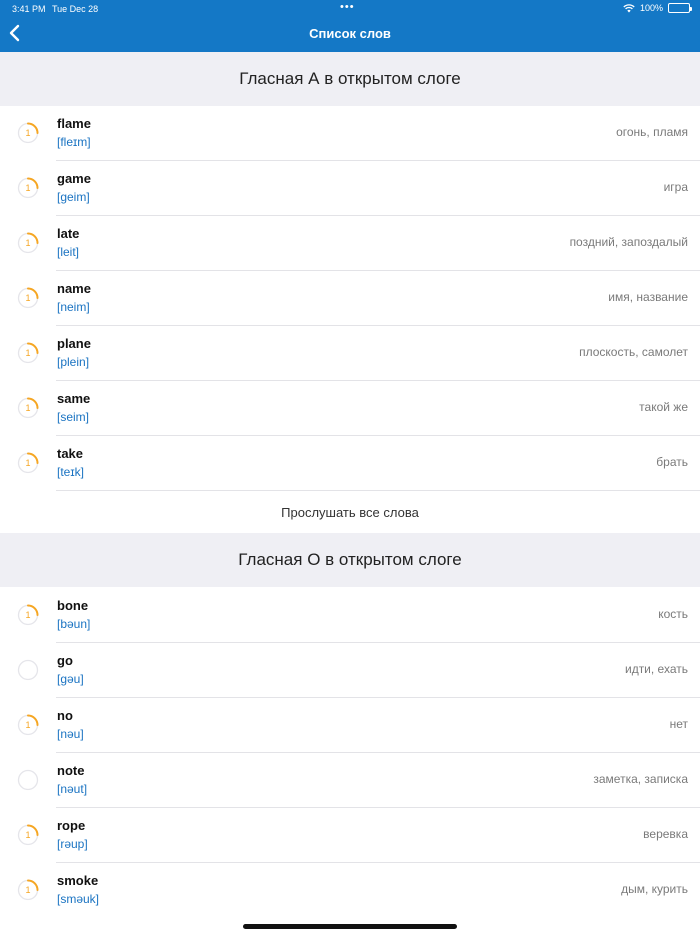 Image resolution: width=700 pixels, height=934 pixels. Describe the element at coordinates (628, 242) in the screenshot. I see `word-meaning: поздний, запоздалый` at that location.